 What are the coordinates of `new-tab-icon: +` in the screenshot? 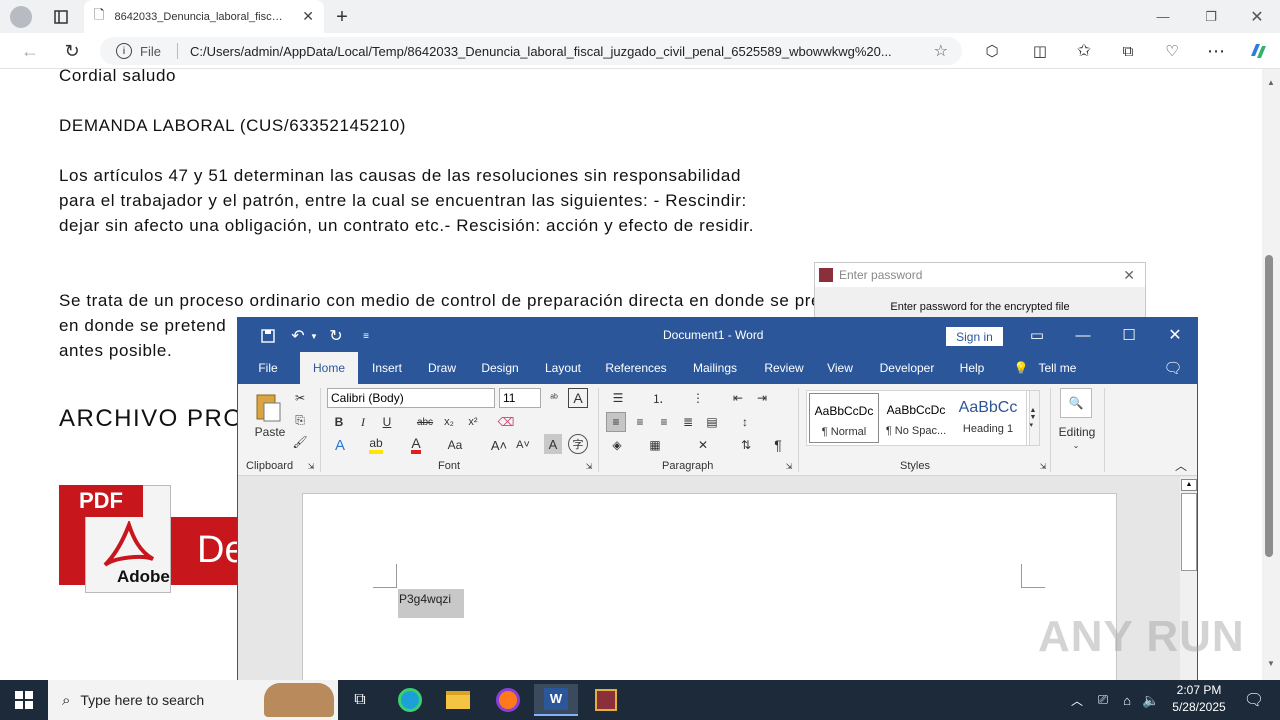 It's located at (342, 17).